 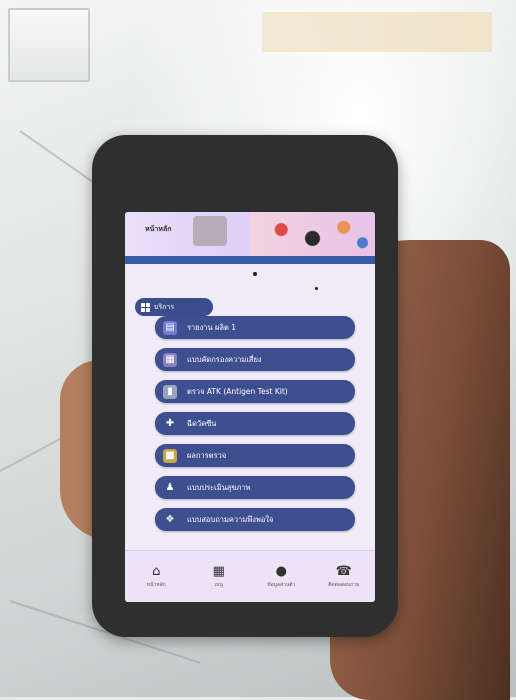 I want to click on nav-home: ⌂ หน้าหลัก, so click(x=156, y=577).